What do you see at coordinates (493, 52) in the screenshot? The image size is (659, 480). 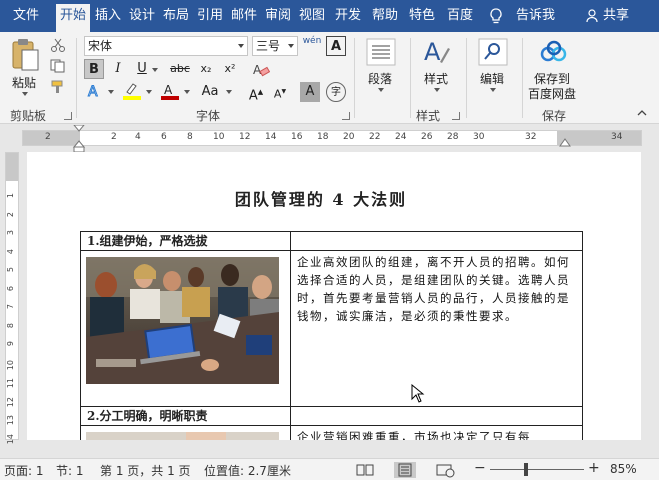 I see `search-icon` at bounding box center [493, 52].